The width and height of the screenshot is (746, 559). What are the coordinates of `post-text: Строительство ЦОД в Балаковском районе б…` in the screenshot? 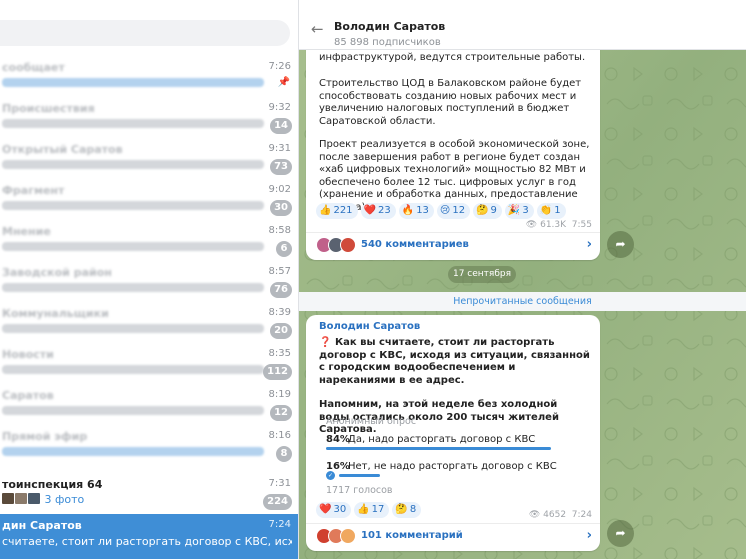 It's located at (450, 102).